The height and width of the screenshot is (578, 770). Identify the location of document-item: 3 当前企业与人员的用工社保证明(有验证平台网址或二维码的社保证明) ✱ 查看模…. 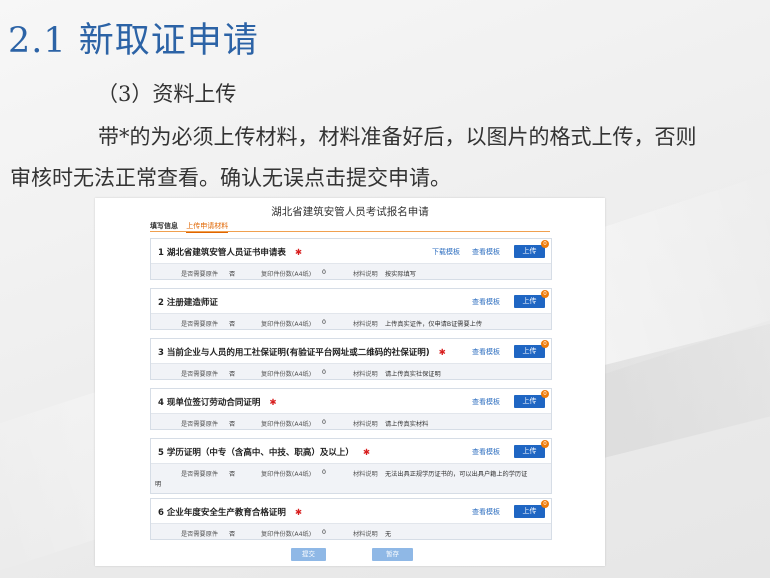
(351, 359).